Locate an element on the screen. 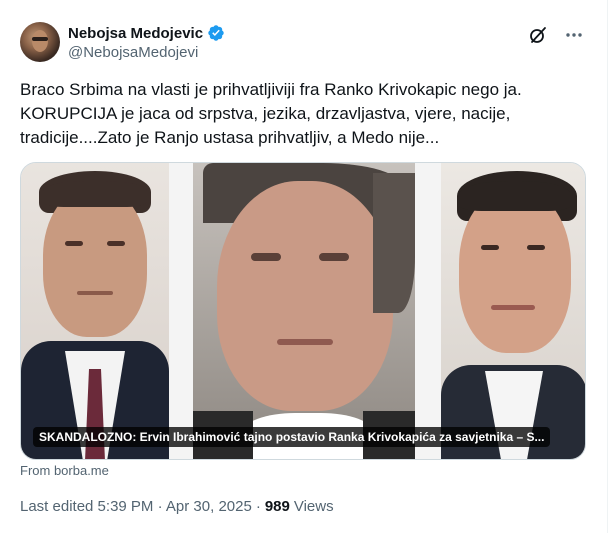 This screenshot has height=533, width=608. tweet-top-actions is located at coordinates (556, 35).